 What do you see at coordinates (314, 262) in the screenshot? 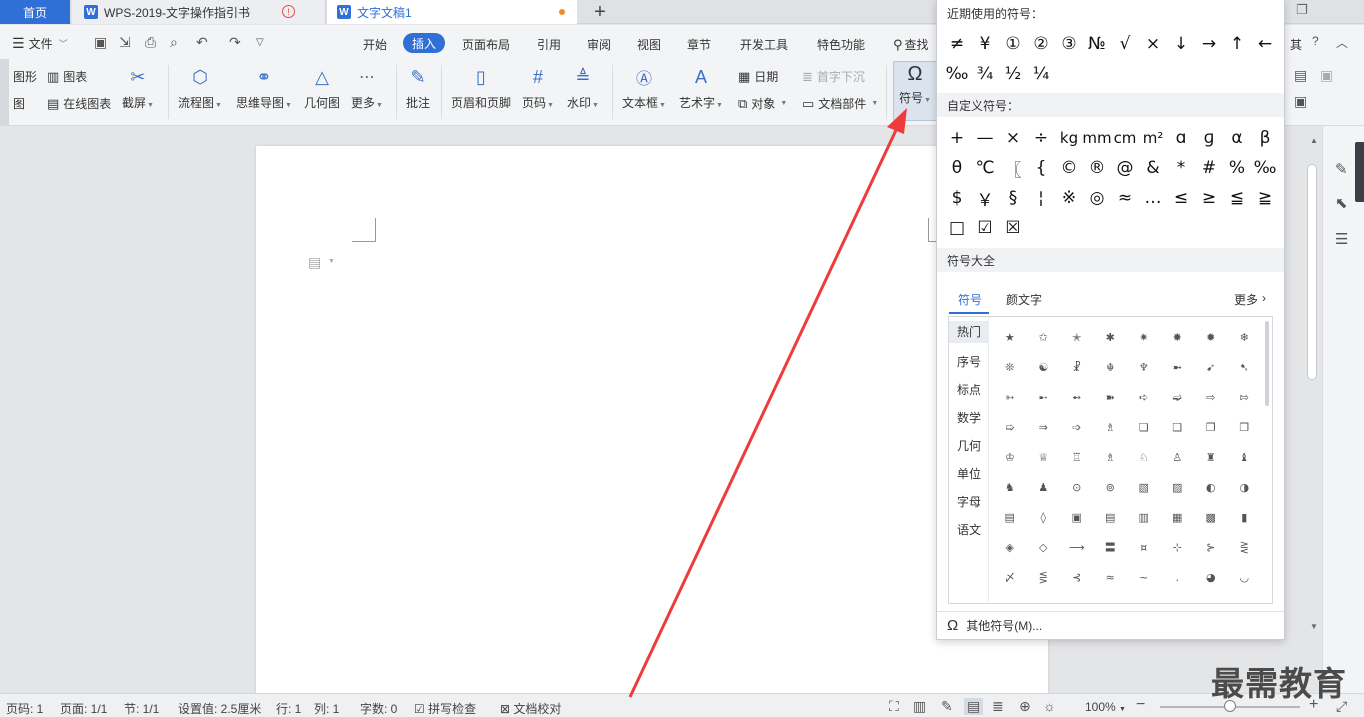
I see `paragraph-options-icon: ▤` at bounding box center [314, 262].